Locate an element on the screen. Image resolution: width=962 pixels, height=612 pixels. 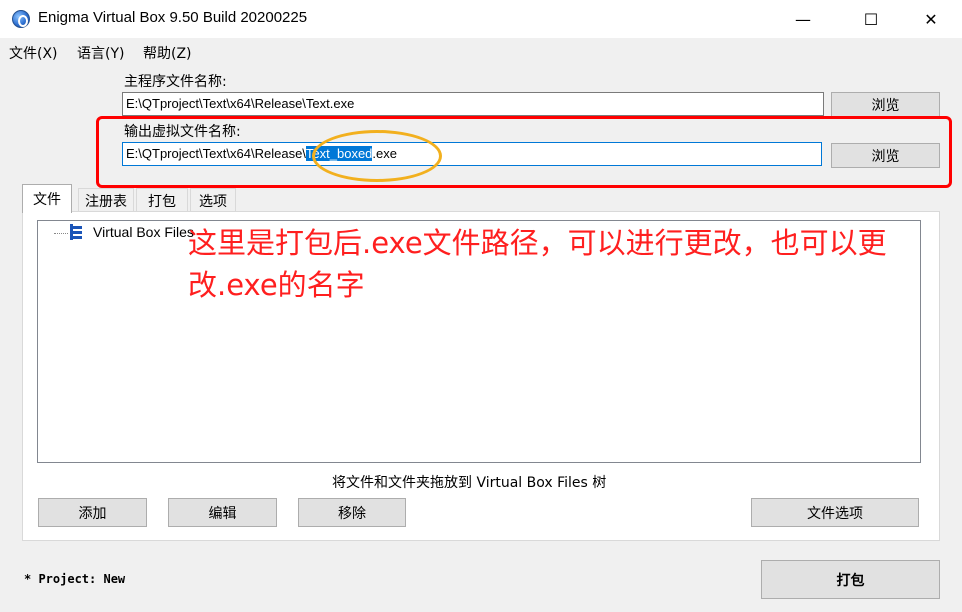
menu-help: 帮助(Z) is located at coordinates (167, 53).